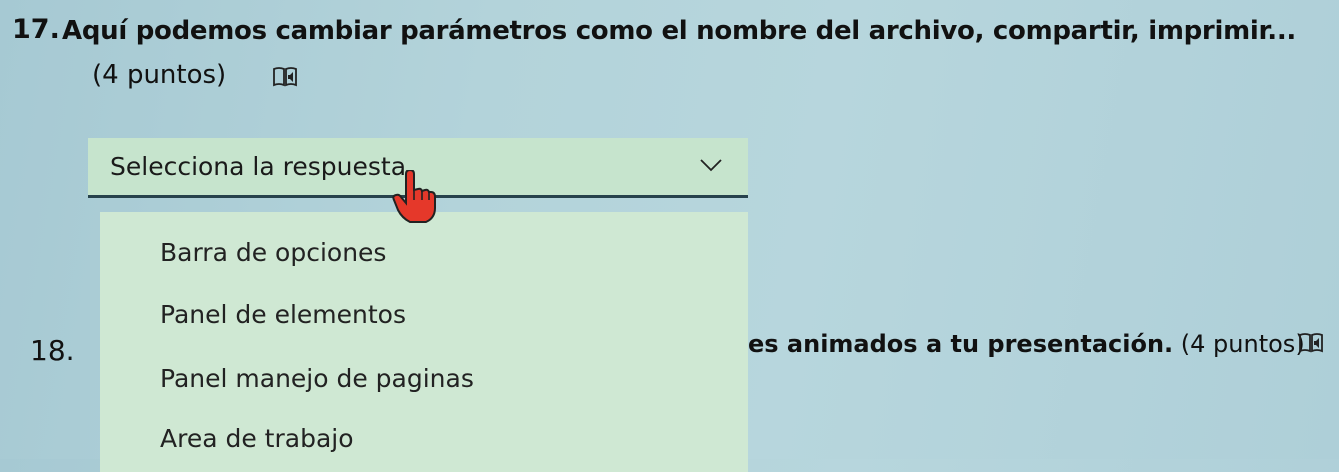 The height and width of the screenshot is (472, 1339). Describe the element at coordinates (711, 165) in the screenshot. I see `chevron-down-icon` at that location.